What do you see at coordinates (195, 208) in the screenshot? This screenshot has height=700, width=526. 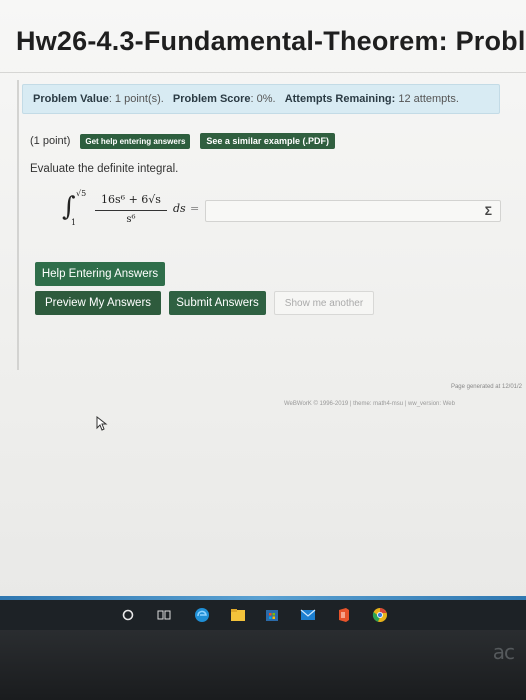 I see `equals-sign: =` at bounding box center [195, 208].